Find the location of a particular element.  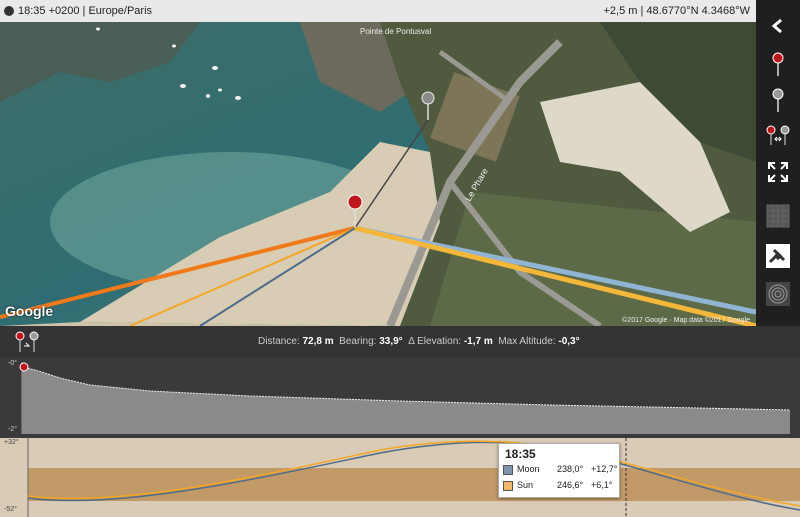

tooltip-time: 18:35 is located at coordinates (520, 454).